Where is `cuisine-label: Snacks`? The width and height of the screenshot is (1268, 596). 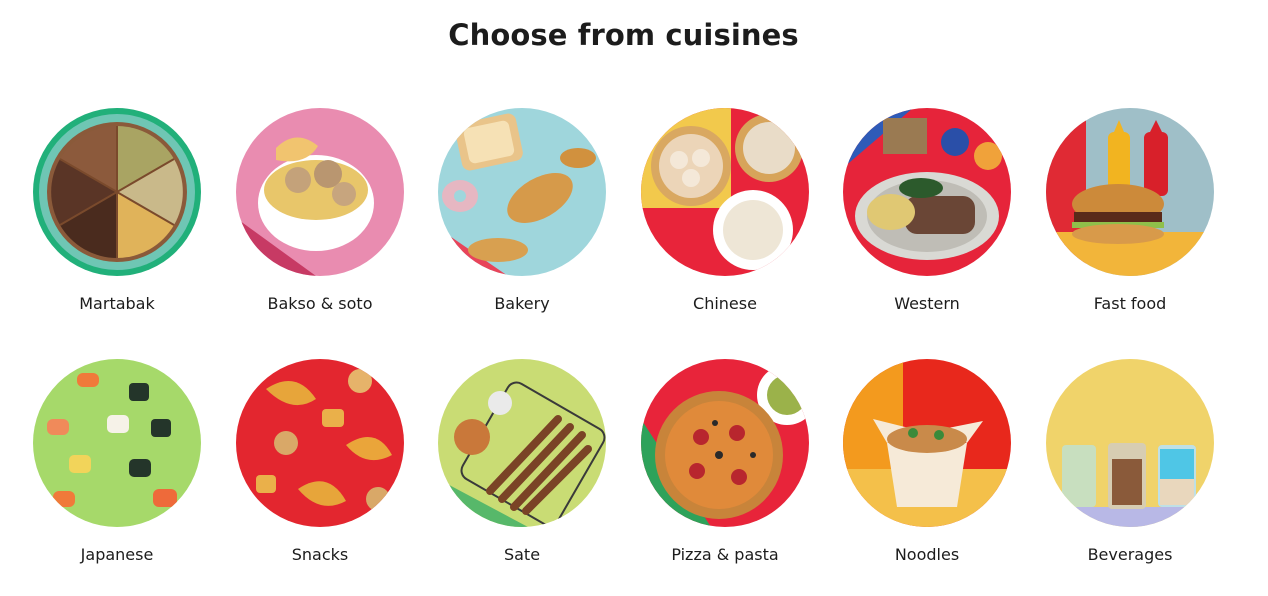 cuisine-label: Snacks is located at coordinates (320, 554).